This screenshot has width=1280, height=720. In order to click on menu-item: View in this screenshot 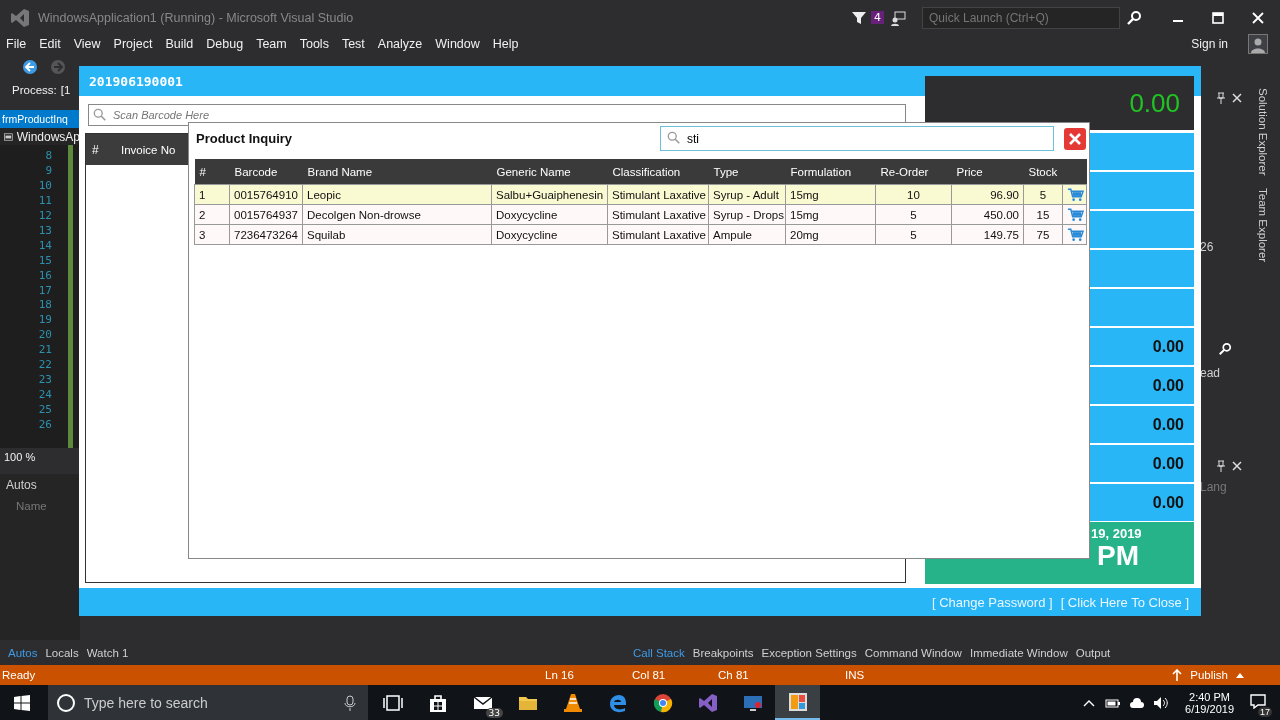, I will do `click(87, 44)`.